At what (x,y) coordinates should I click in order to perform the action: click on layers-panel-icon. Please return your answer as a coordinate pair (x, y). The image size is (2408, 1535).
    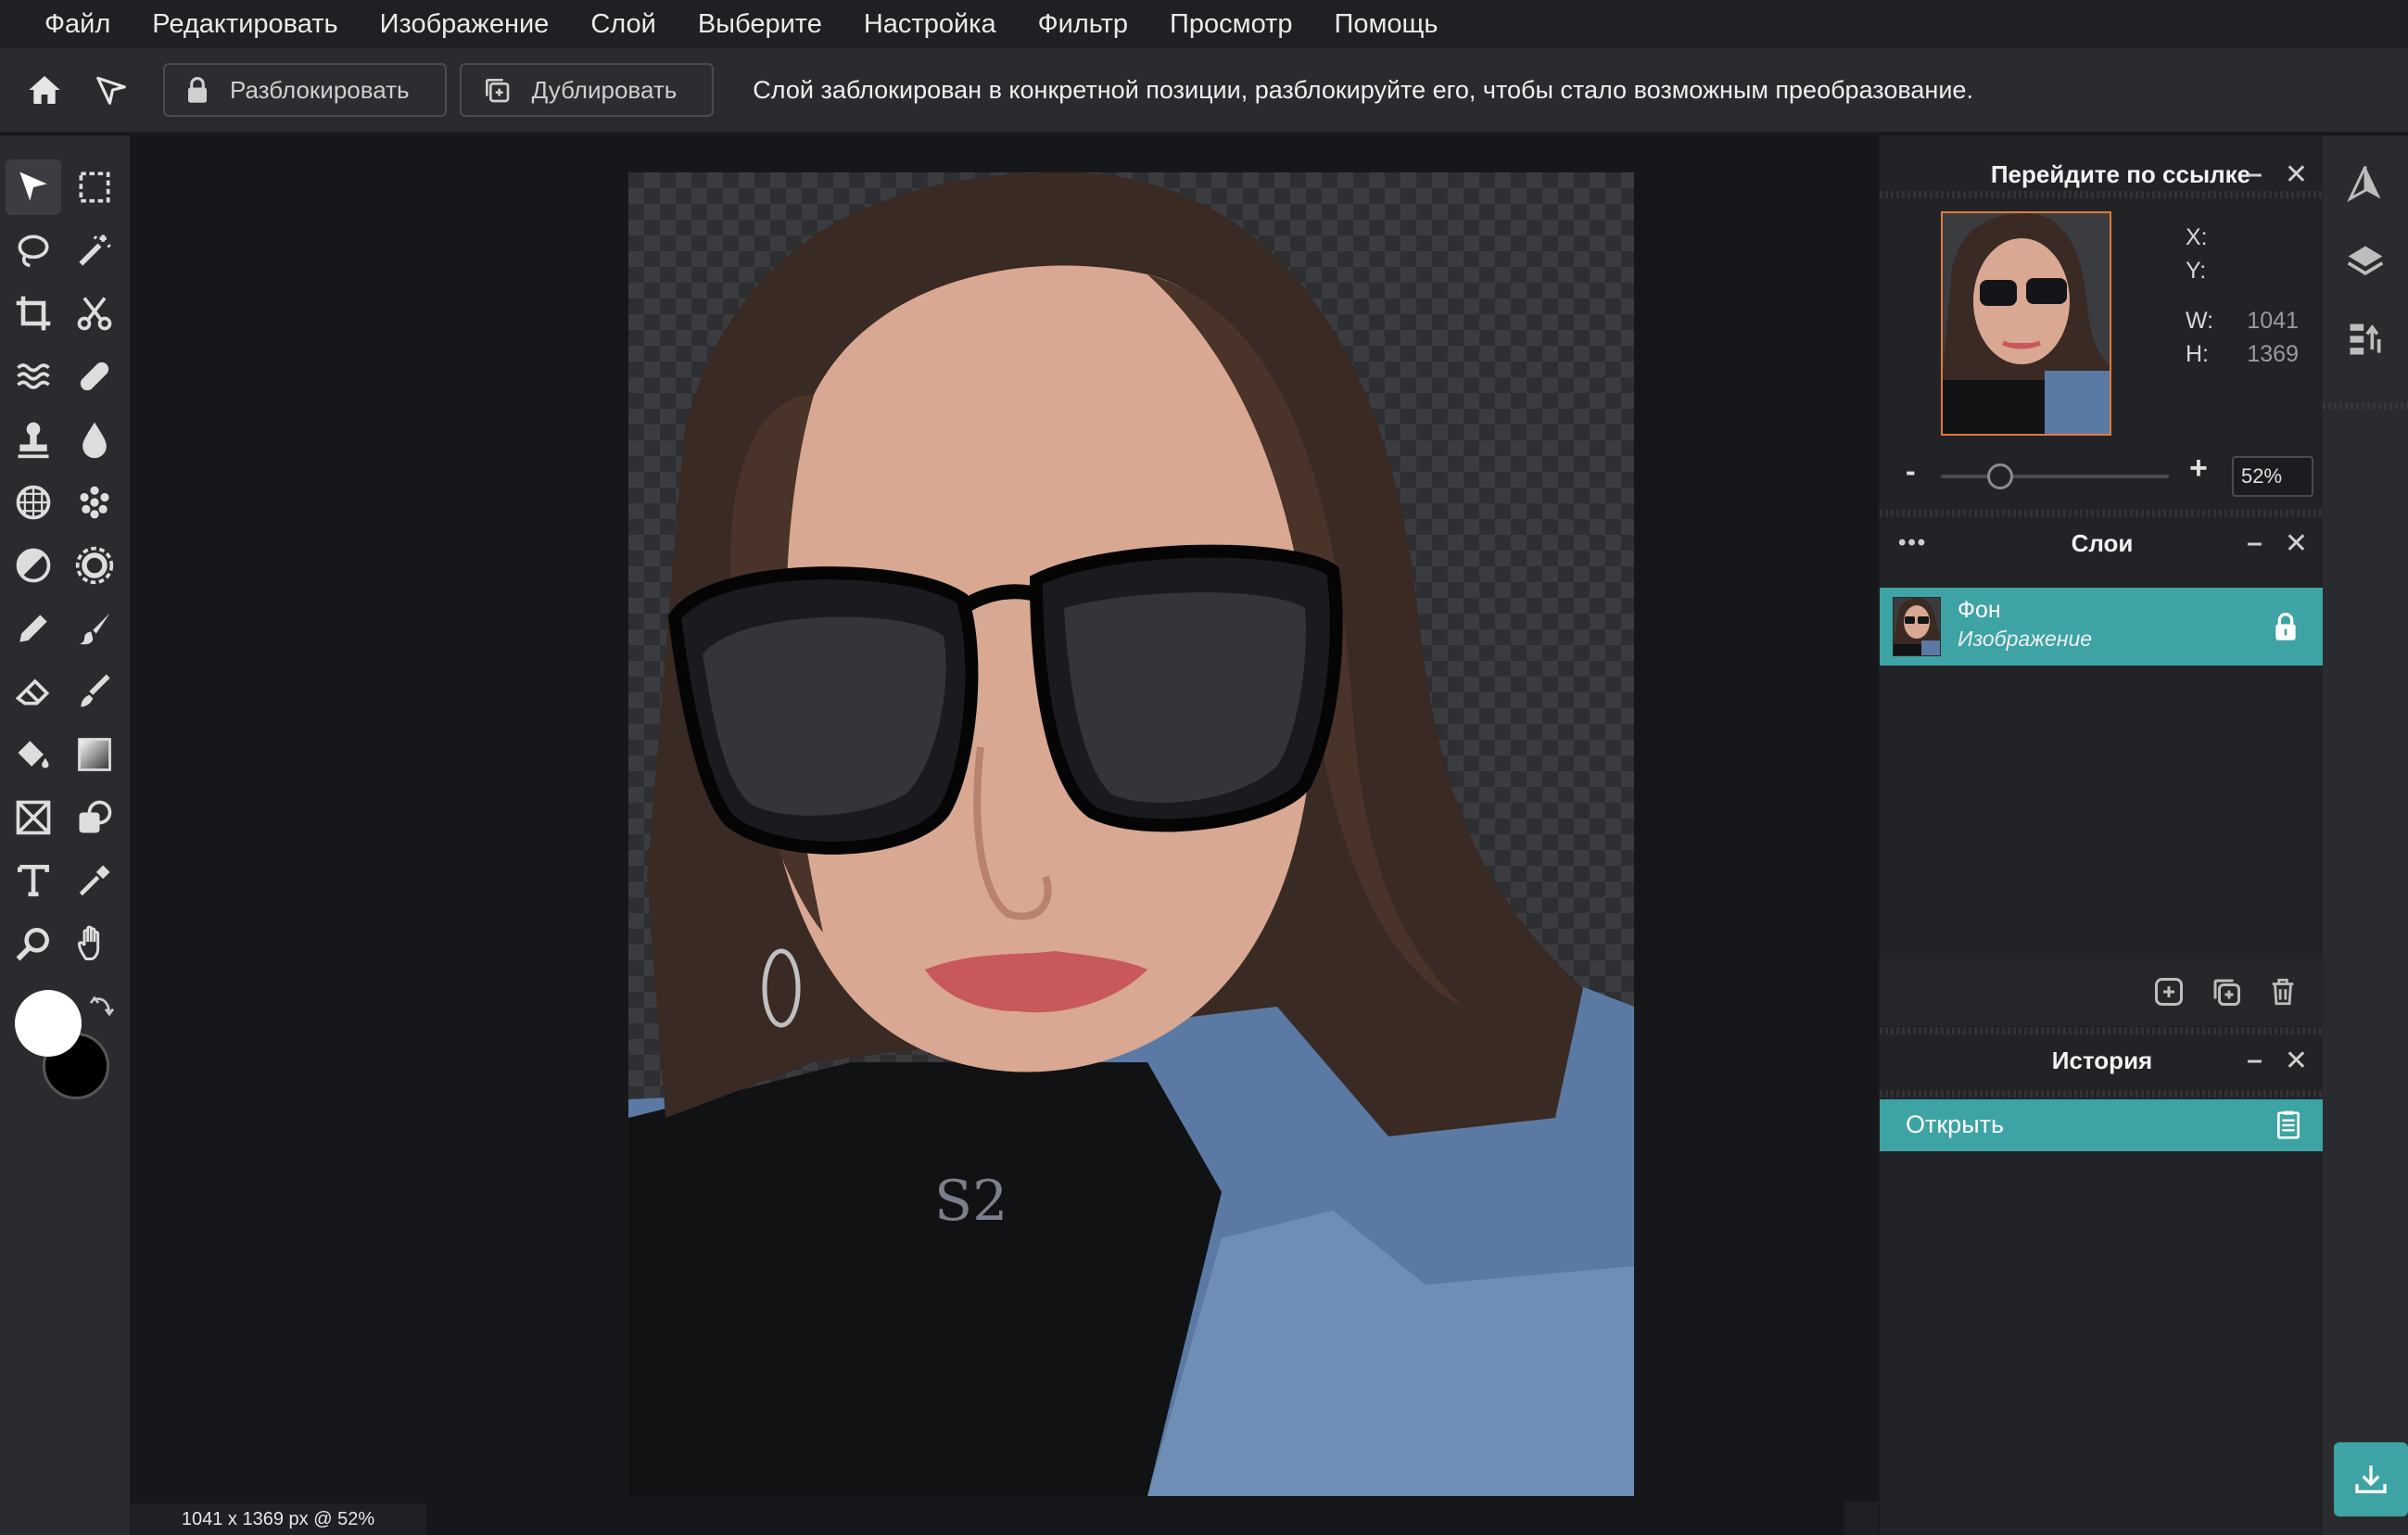
    Looking at the image, I should click on (2365, 261).